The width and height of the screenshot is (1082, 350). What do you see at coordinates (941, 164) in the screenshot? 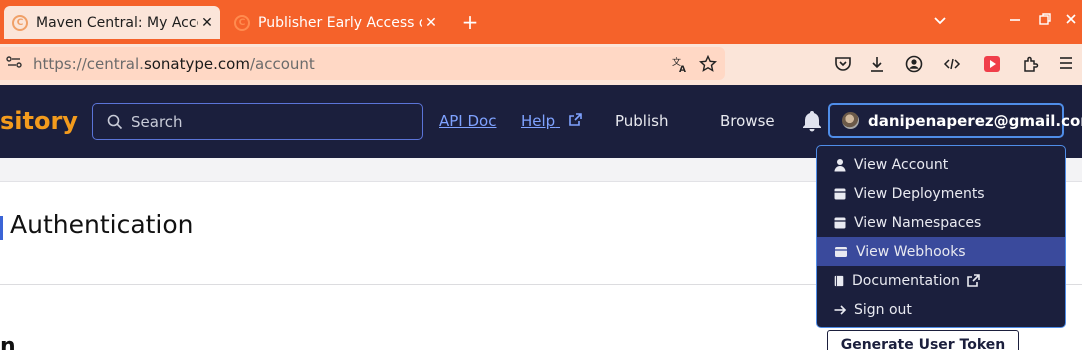
I see `menu-item-view-account: View Account` at bounding box center [941, 164].